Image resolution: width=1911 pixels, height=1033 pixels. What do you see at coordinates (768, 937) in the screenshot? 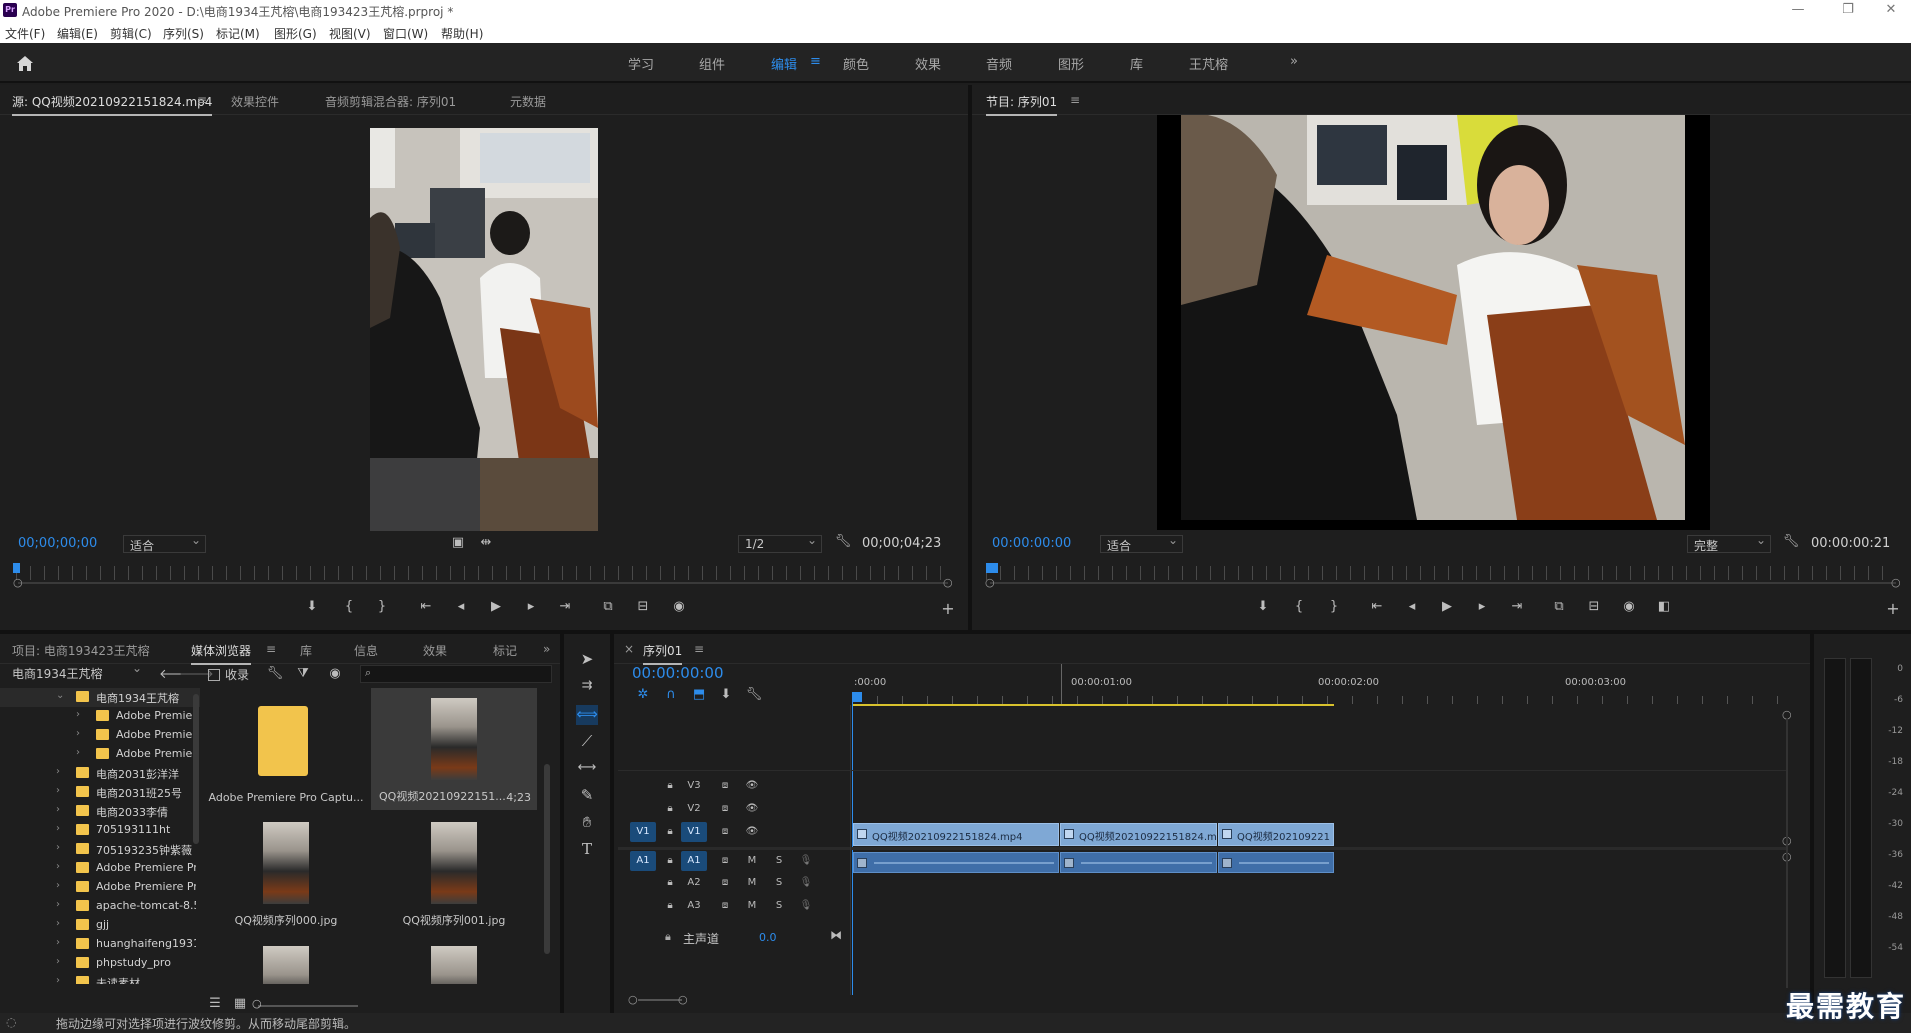
I see `master-volume-value: 0.0` at bounding box center [768, 937].